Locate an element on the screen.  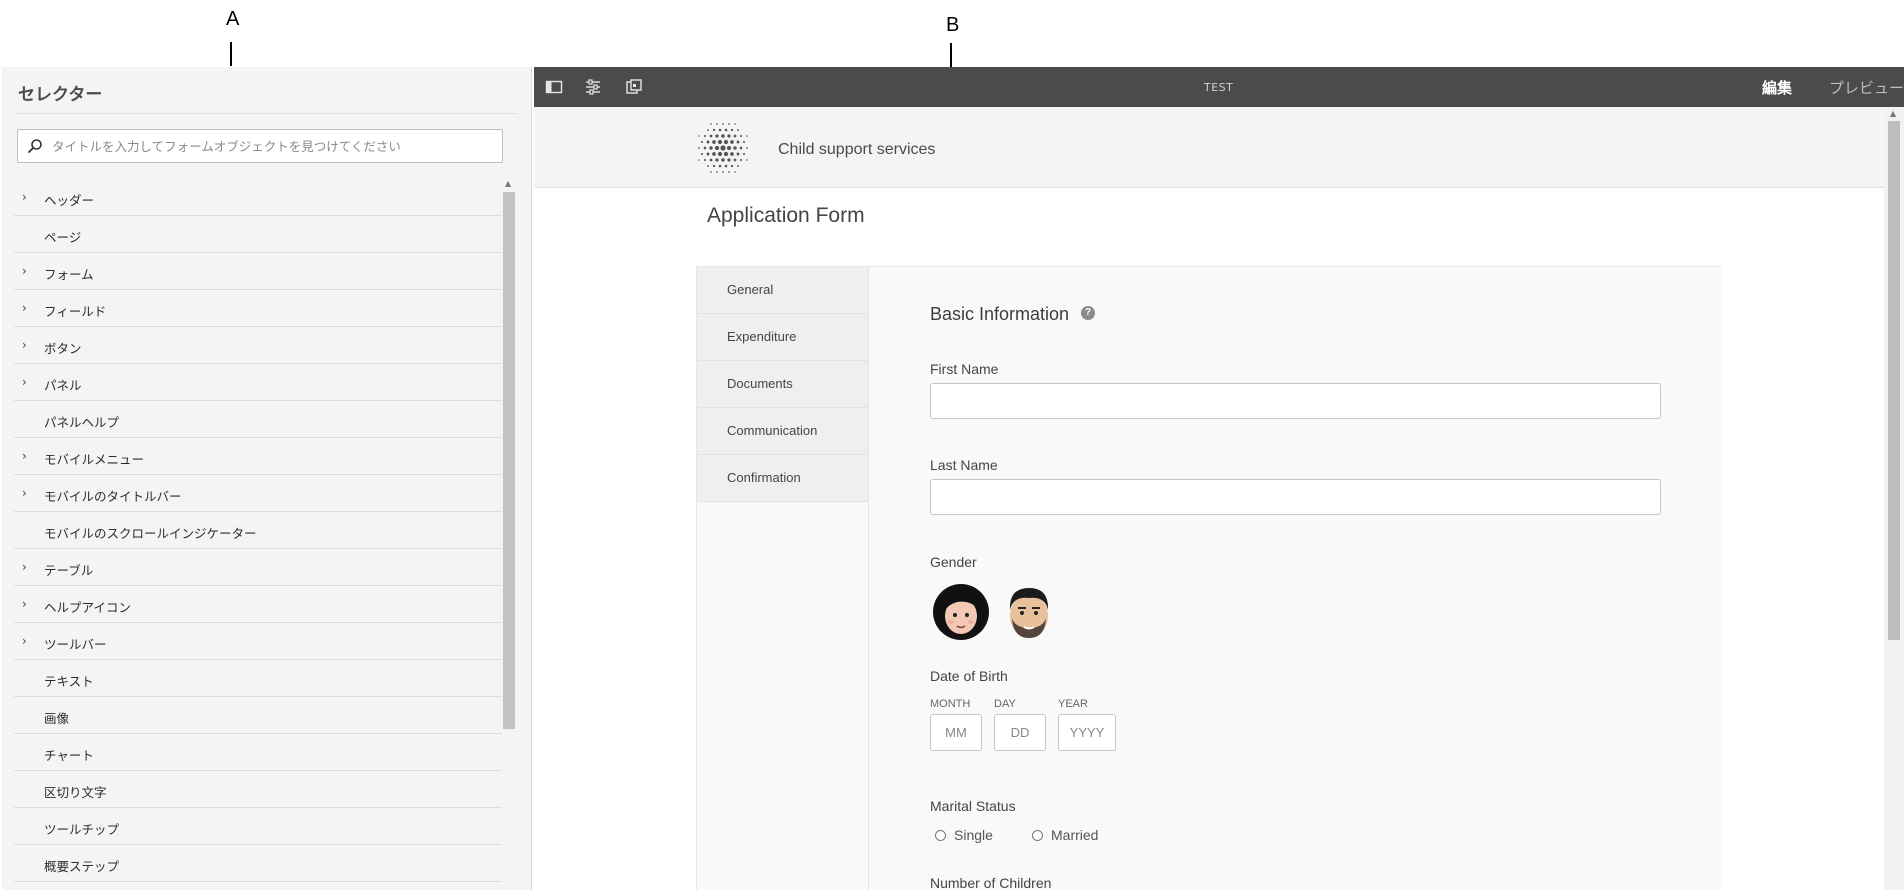
form-tab-label: General is located at coordinates (750, 289).